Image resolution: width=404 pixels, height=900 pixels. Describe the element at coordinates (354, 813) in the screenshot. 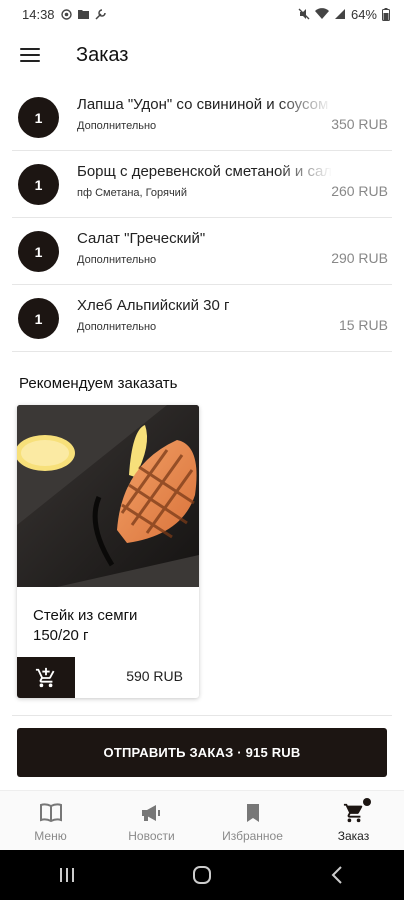

I see `cart-icon` at that location.